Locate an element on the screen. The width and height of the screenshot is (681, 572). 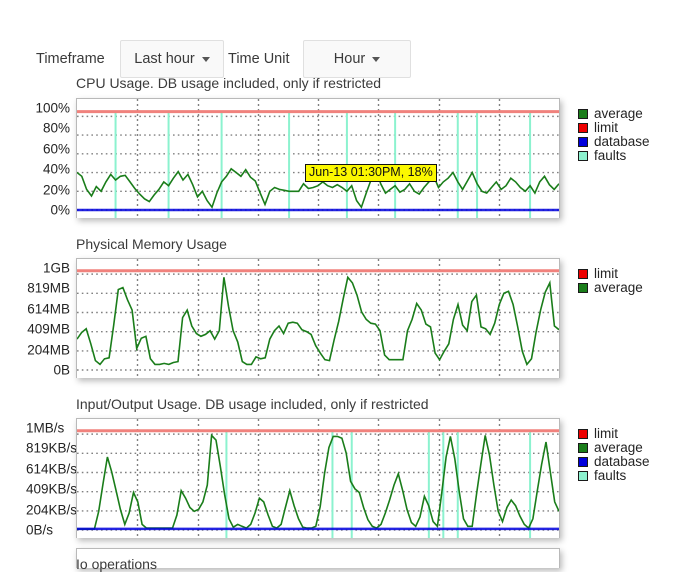
timeunit-dropdown: Hour is located at coordinates (357, 59).